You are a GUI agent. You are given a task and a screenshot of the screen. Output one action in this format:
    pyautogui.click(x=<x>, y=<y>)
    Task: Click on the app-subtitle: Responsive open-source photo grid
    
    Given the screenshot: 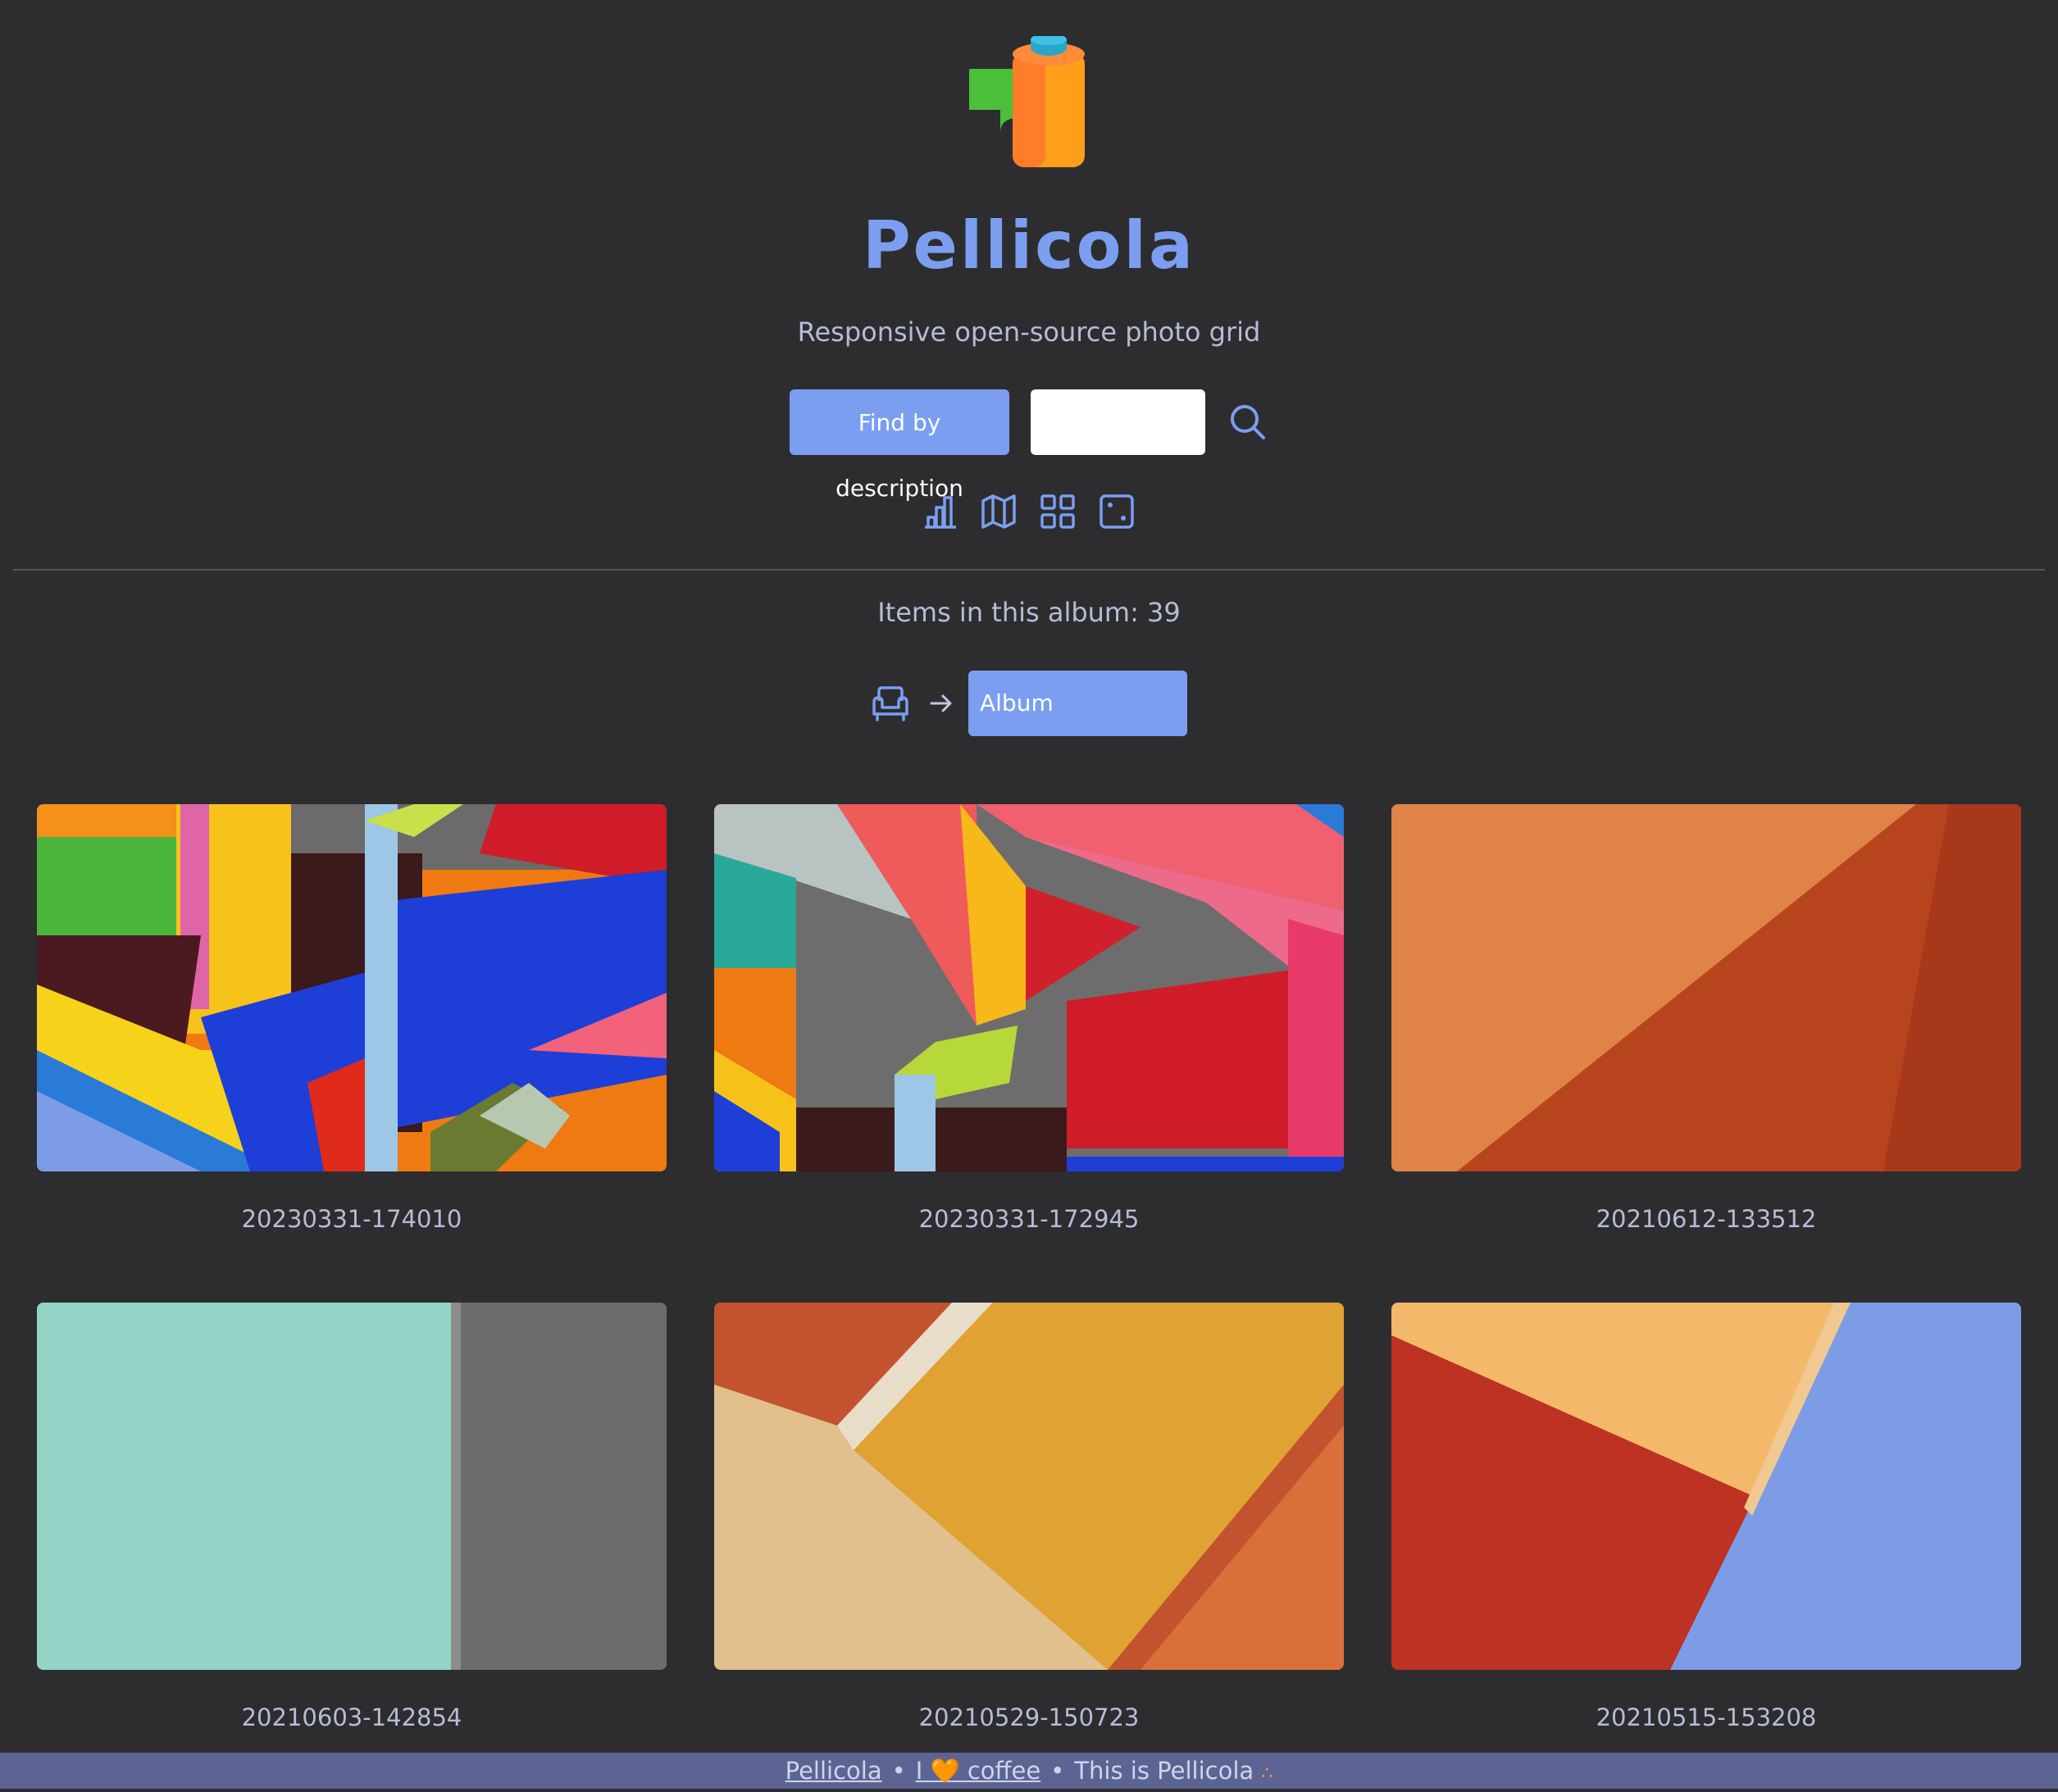 What is the action you would take?
    pyautogui.click(x=1029, y=332)
    